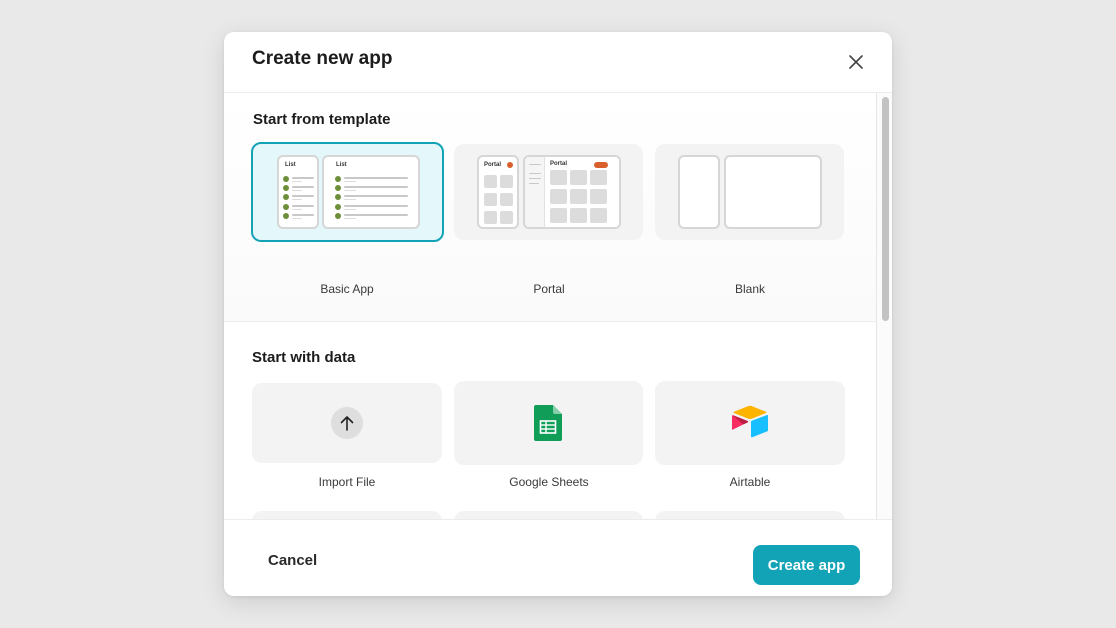 The width and height of the screenshot is (1116, 628). What do you see at coordinates (558, 62) in the screenshot?
I see `modal-header: Create new app` at bounding box center [558, 62].